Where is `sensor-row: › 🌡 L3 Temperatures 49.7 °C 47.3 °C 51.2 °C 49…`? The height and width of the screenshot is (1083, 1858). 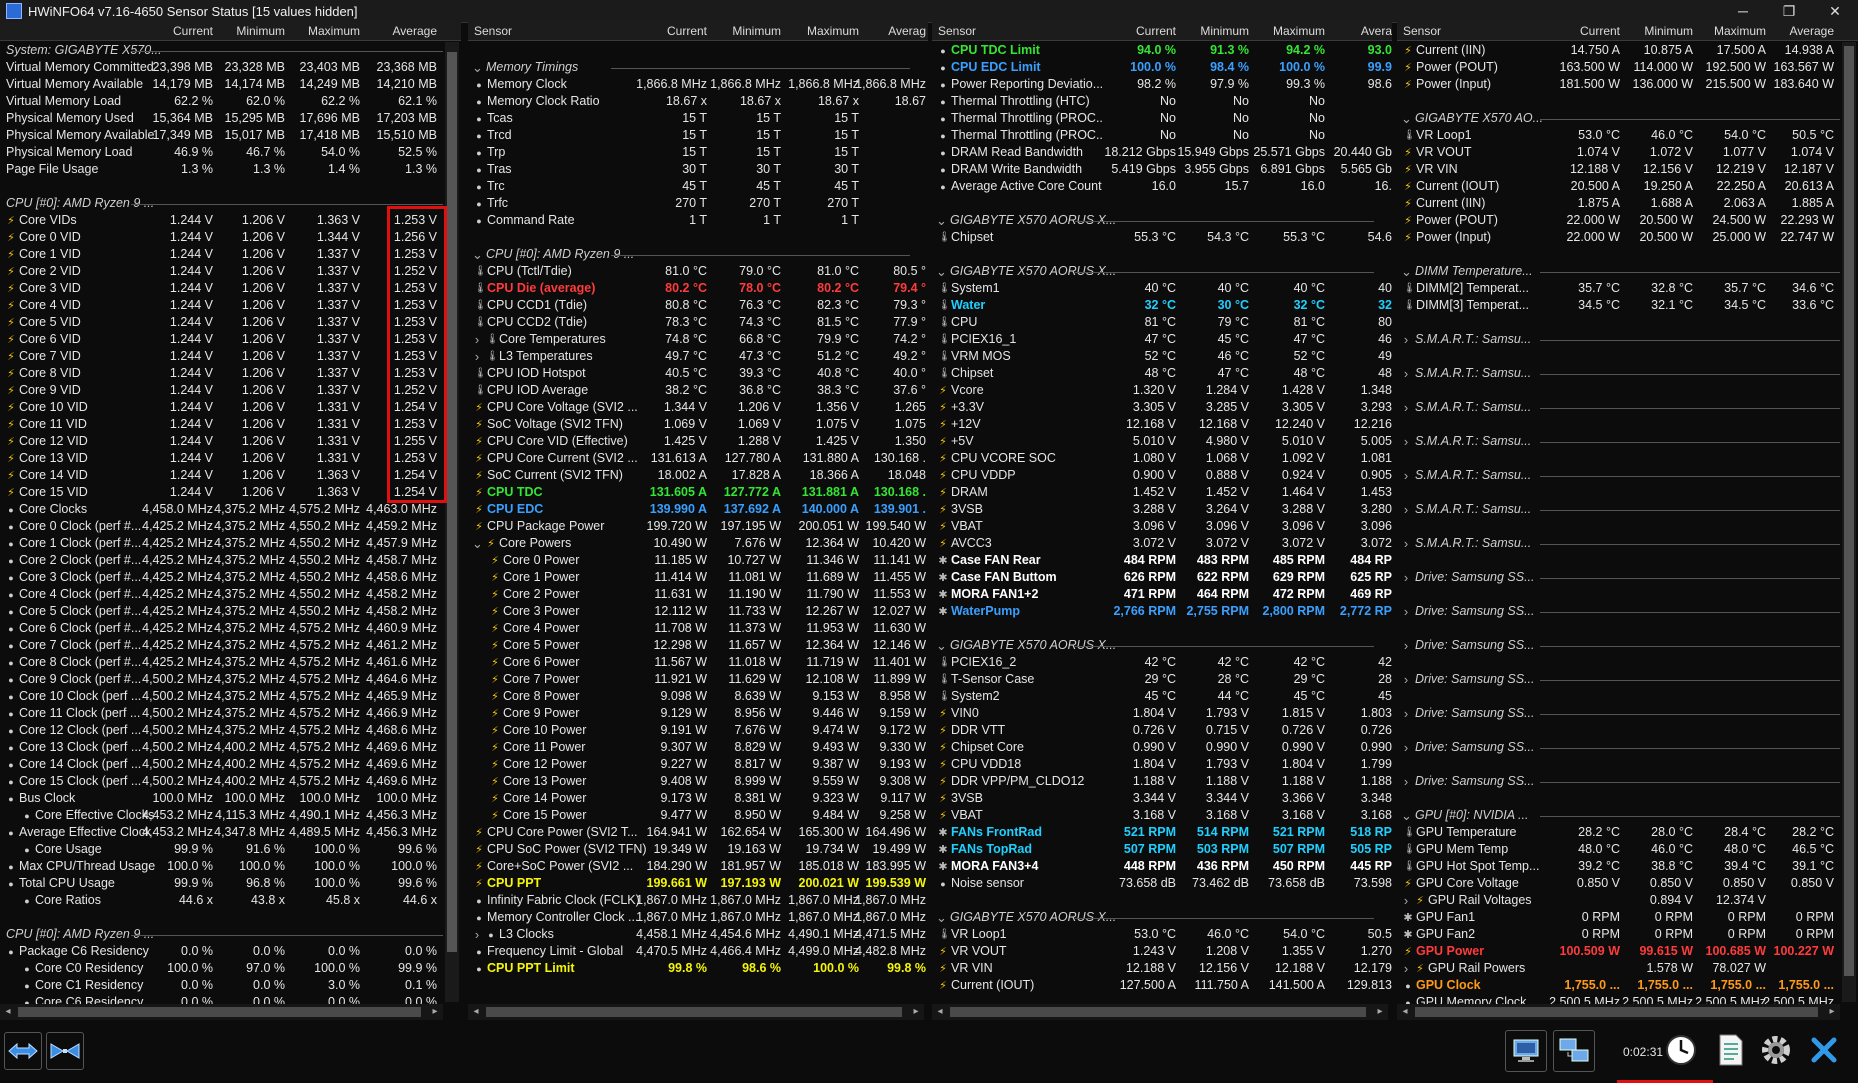
sensor-row: › 🌡 L3 Temperatures 49.7 °C 47.3 °C 51.2 °C 49… is located at coordinates (698, 357).